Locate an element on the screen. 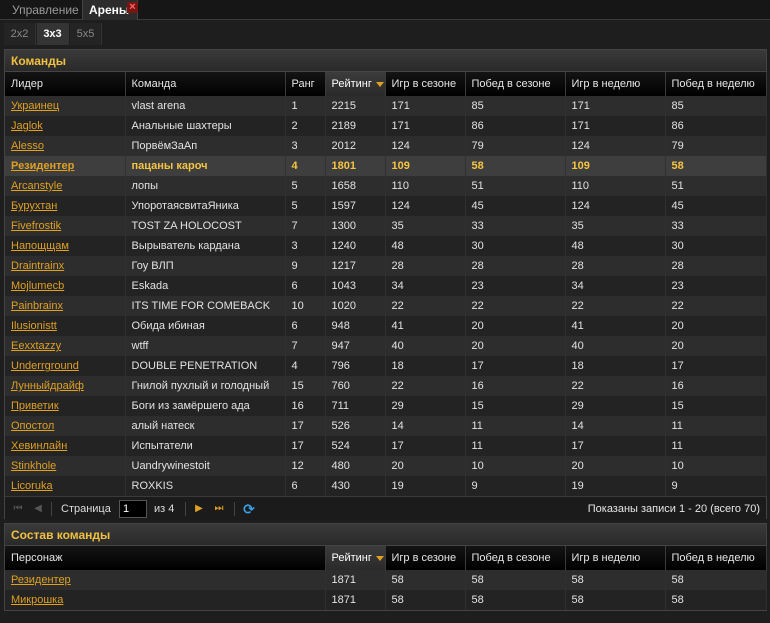  table-cell: 19 is located at coordinates (615, 486).